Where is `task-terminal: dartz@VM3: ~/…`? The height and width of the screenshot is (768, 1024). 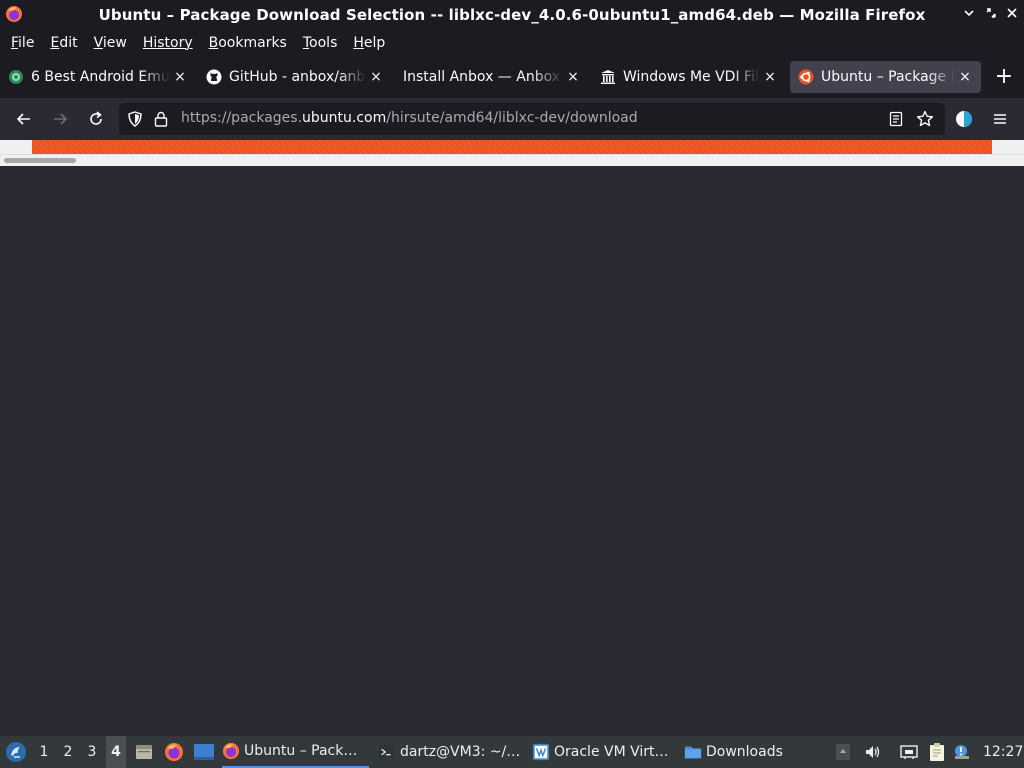 task-terminal: dartz@VM3: ~/… is located at coordinates (450, 752).